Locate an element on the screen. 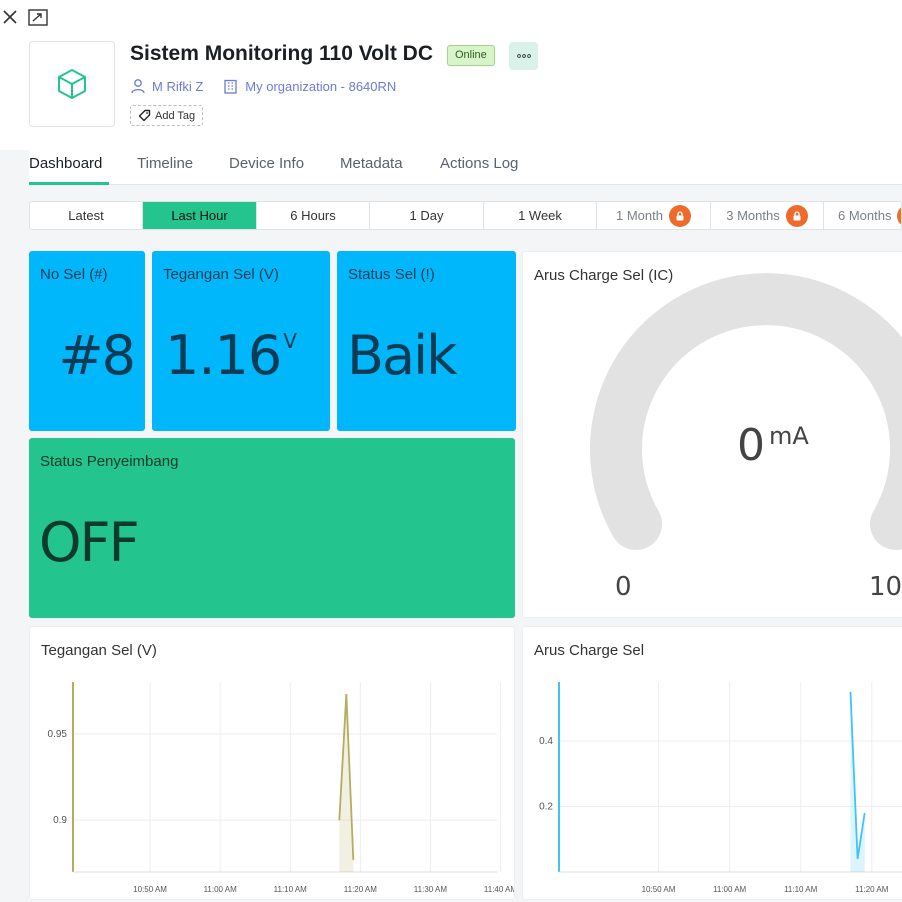 This screenshot has height=902, width=902. widget-label: Status Penyeimbang is located at coordinates (109, 461).